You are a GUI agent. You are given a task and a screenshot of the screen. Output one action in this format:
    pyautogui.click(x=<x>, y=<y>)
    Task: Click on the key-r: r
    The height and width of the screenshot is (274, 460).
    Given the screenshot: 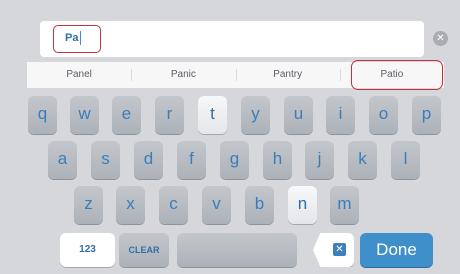 What is the action you would take?
    pyautogui.click(x=169, y=115)
    